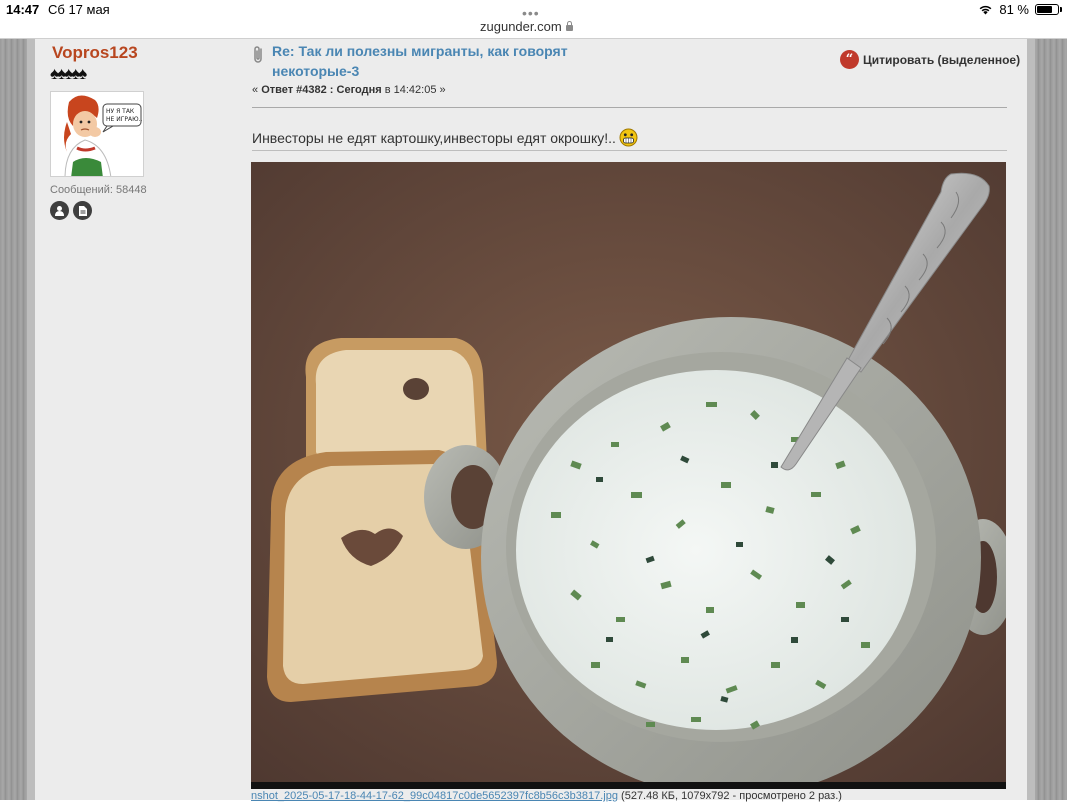 Image resolution: width=1067 pixels, height=802 pixels. Describe the element at coordinates (413, 90) in the screenshot. I see `post-time: в 14:42:05 »` at that location.